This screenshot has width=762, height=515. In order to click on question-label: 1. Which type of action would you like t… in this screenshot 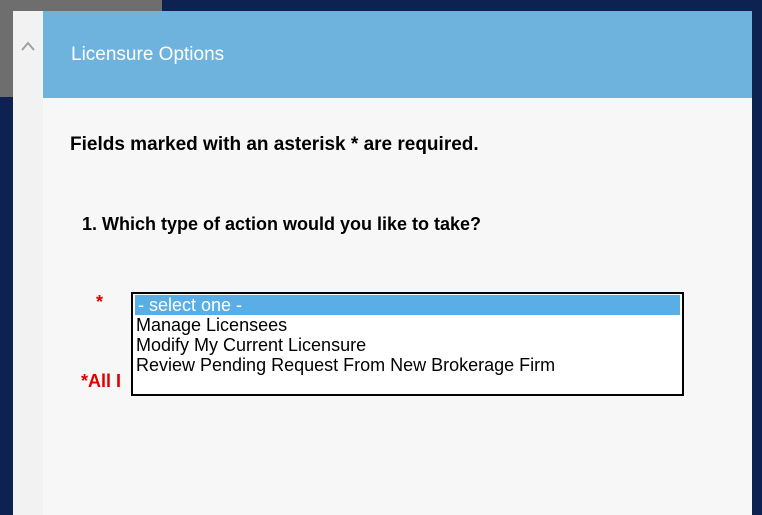, I will do `click(282, 224)`.